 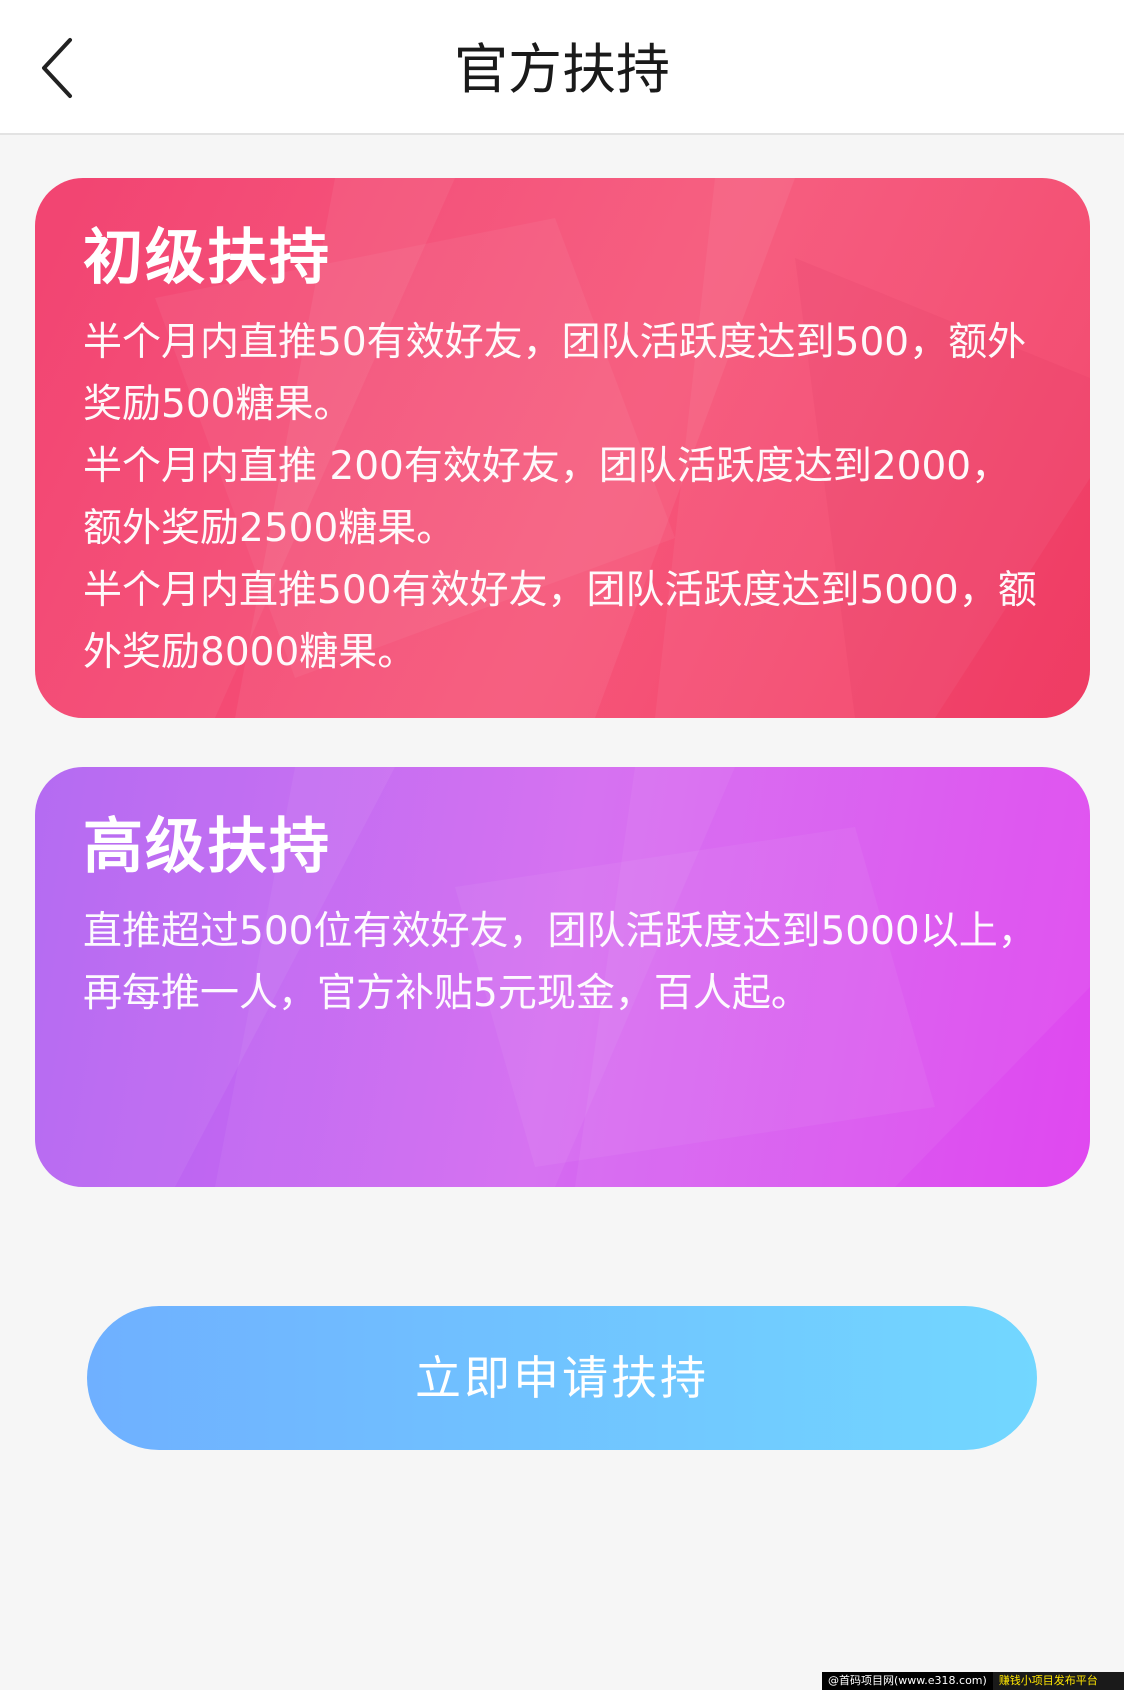 I want to click on watermark-slogan: 赚钱小项目发布平台, so click(x=1058, y=1681).